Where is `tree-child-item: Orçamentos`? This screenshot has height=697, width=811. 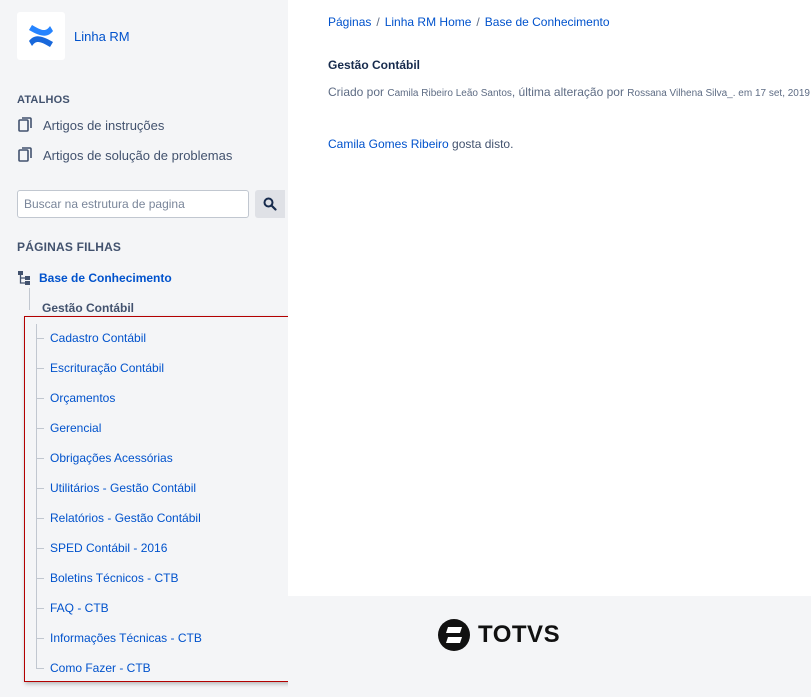 tree-child-item: Orçamentos is located at coordinates (75, 398).